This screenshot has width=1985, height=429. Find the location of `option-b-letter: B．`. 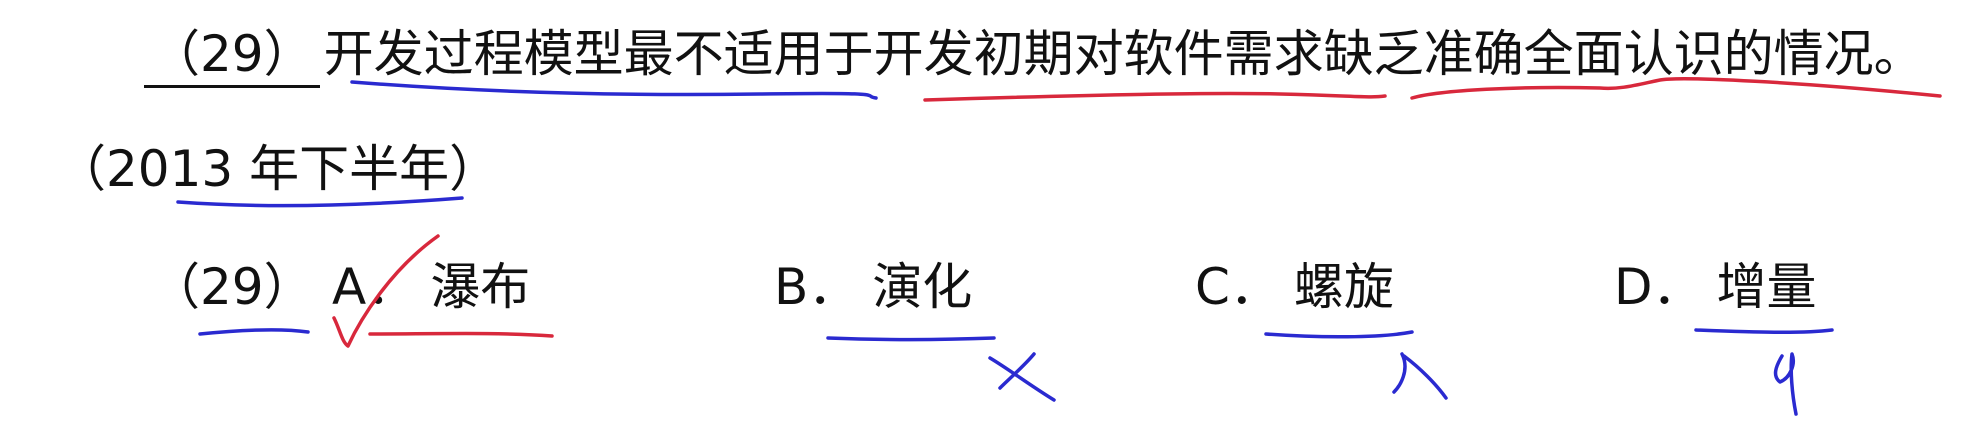

option-b-letter: B． is located at coordinates (816, 287).